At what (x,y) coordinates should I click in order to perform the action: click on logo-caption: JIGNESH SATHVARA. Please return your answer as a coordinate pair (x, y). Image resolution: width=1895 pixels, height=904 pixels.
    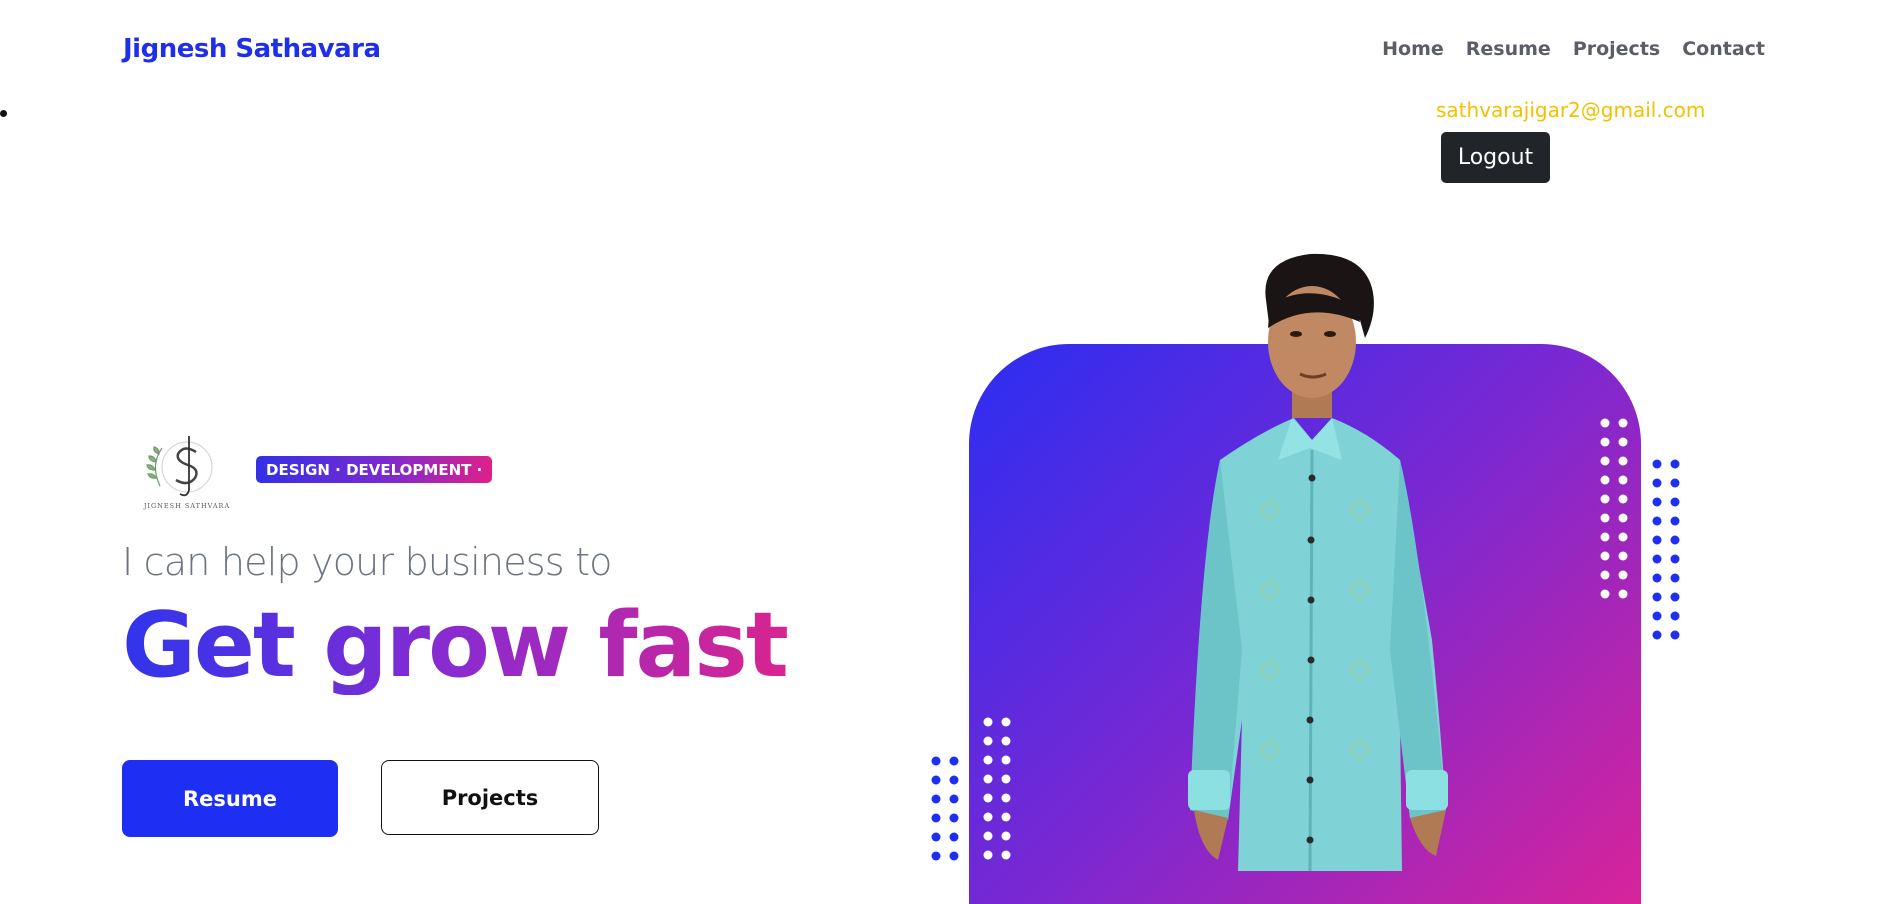
    Looking at the image, I should click on (186, 506).